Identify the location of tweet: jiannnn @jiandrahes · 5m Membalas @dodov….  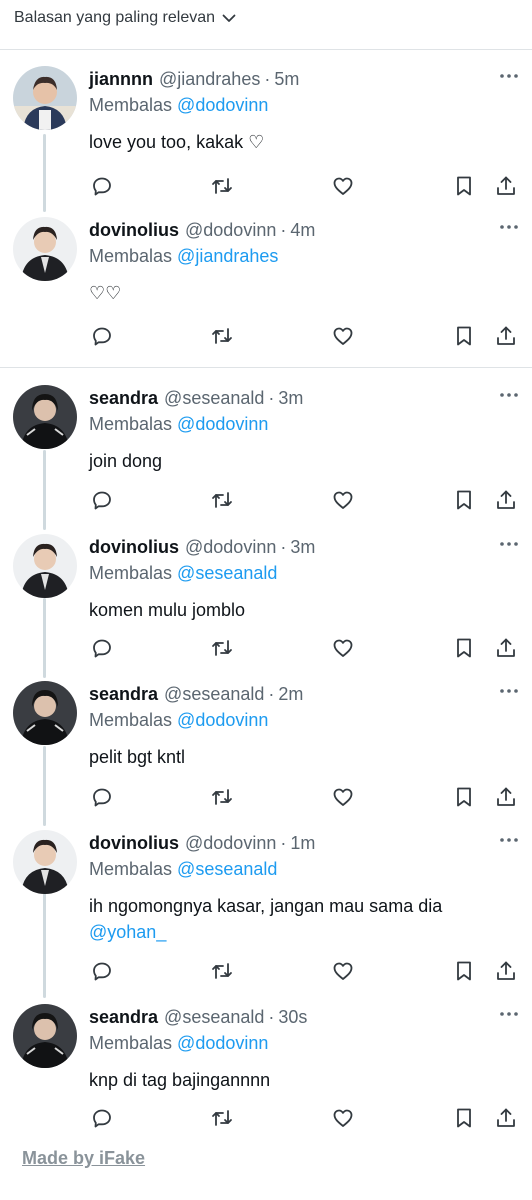
(266, 136).